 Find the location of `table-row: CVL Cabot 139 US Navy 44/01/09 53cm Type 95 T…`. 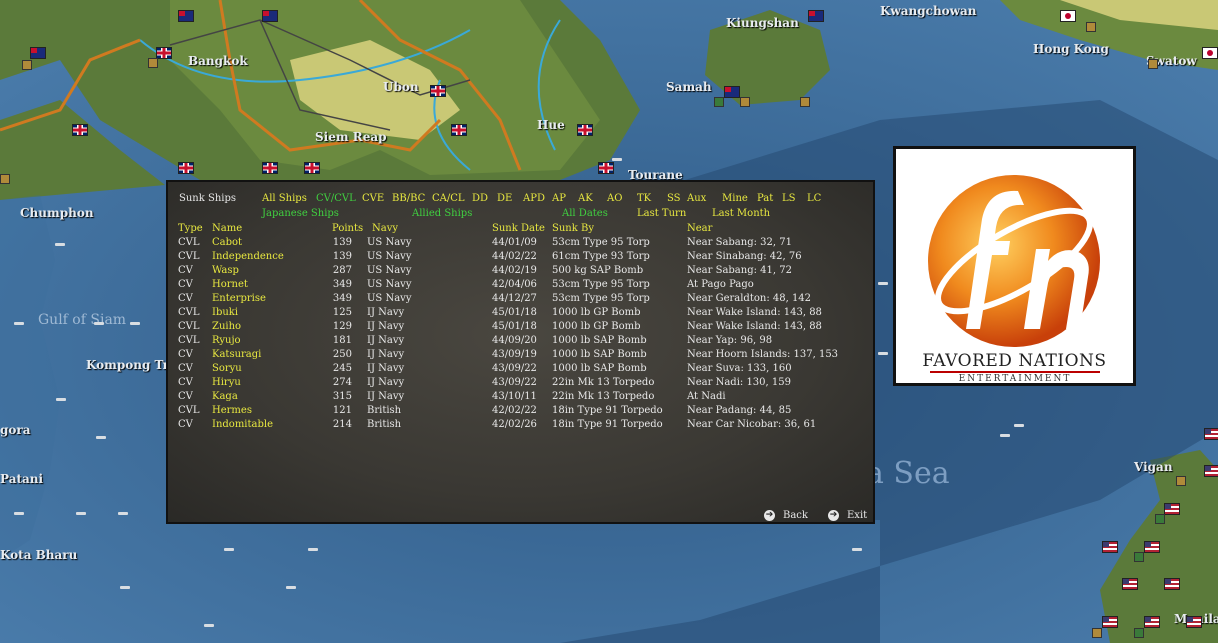

table-row: CVL Cabot 139 US Navy 44/01/09 53cm Type 95 T… is located at coordinates (518, 244).